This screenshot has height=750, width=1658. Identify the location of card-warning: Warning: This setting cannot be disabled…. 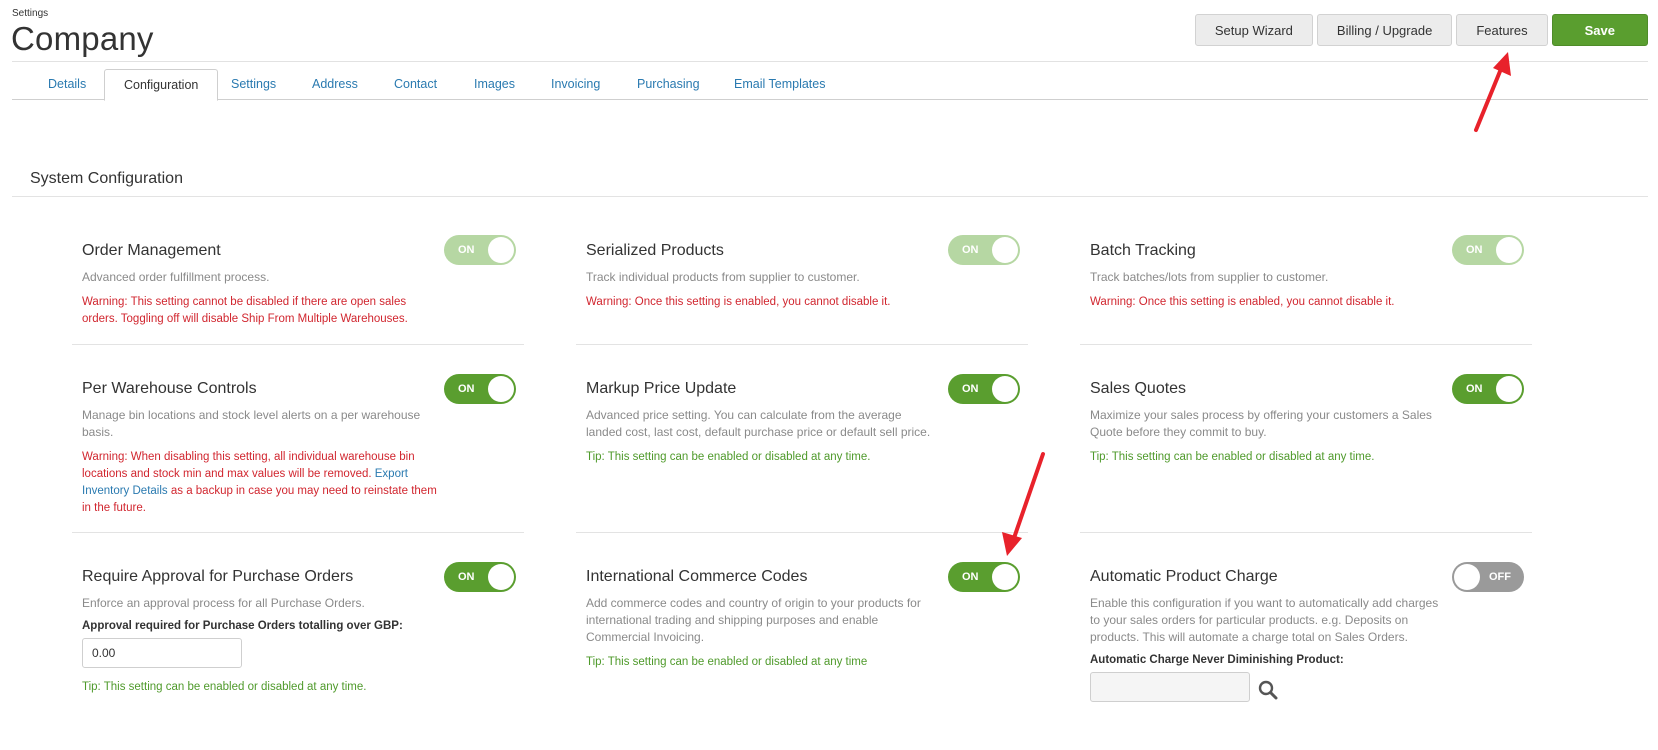
(257, 311).